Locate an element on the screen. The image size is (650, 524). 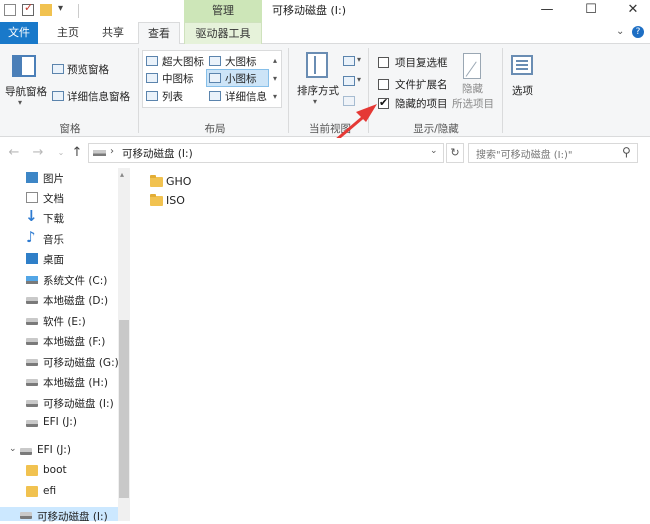
refresh-icon: ↻ is located at coordinates (455, 153).